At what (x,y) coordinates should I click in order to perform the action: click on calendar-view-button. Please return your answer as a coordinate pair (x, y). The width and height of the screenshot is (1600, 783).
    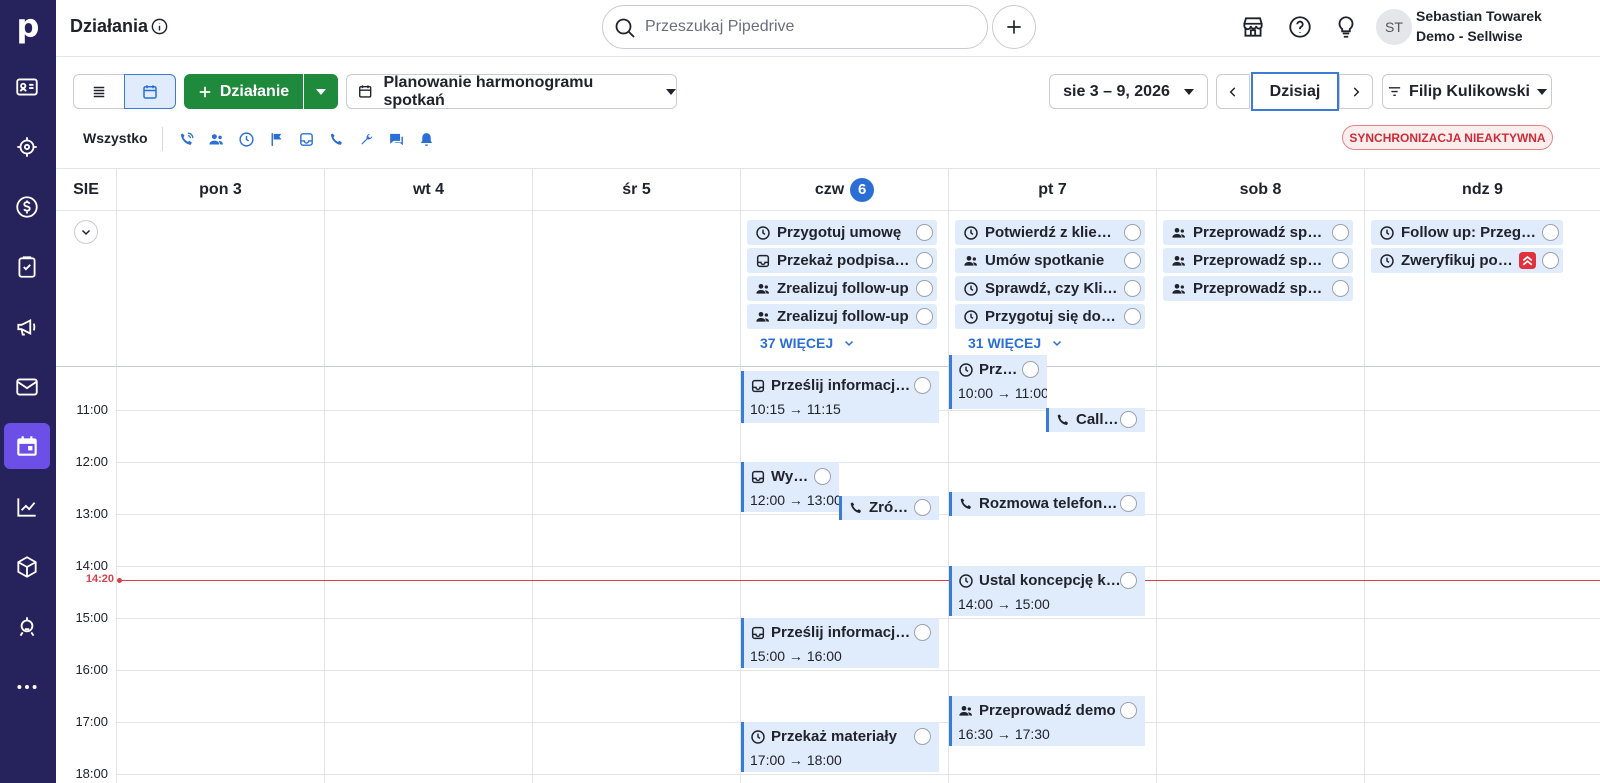
    Looking at the image, I should click on (150, 91).